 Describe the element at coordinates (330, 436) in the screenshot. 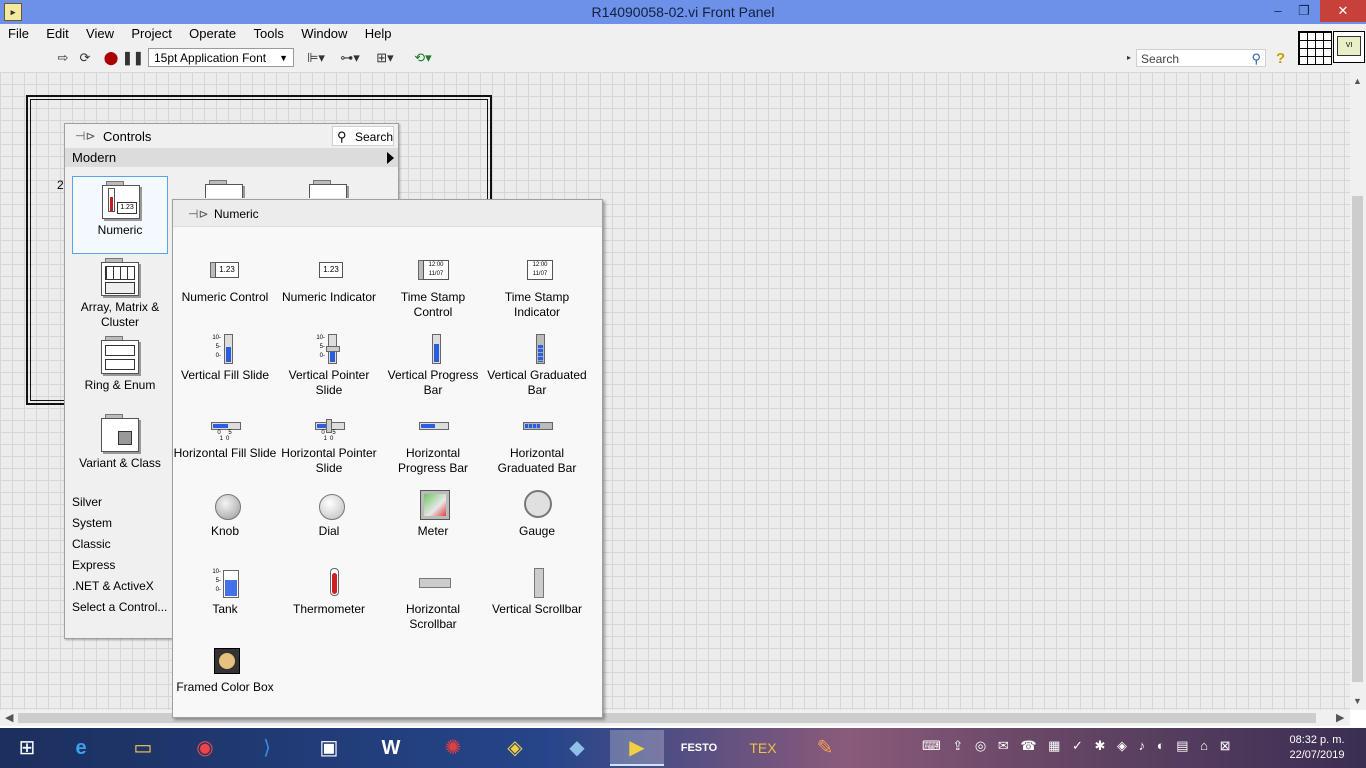

I see `scale-glyph: 0 5 10` at that location.